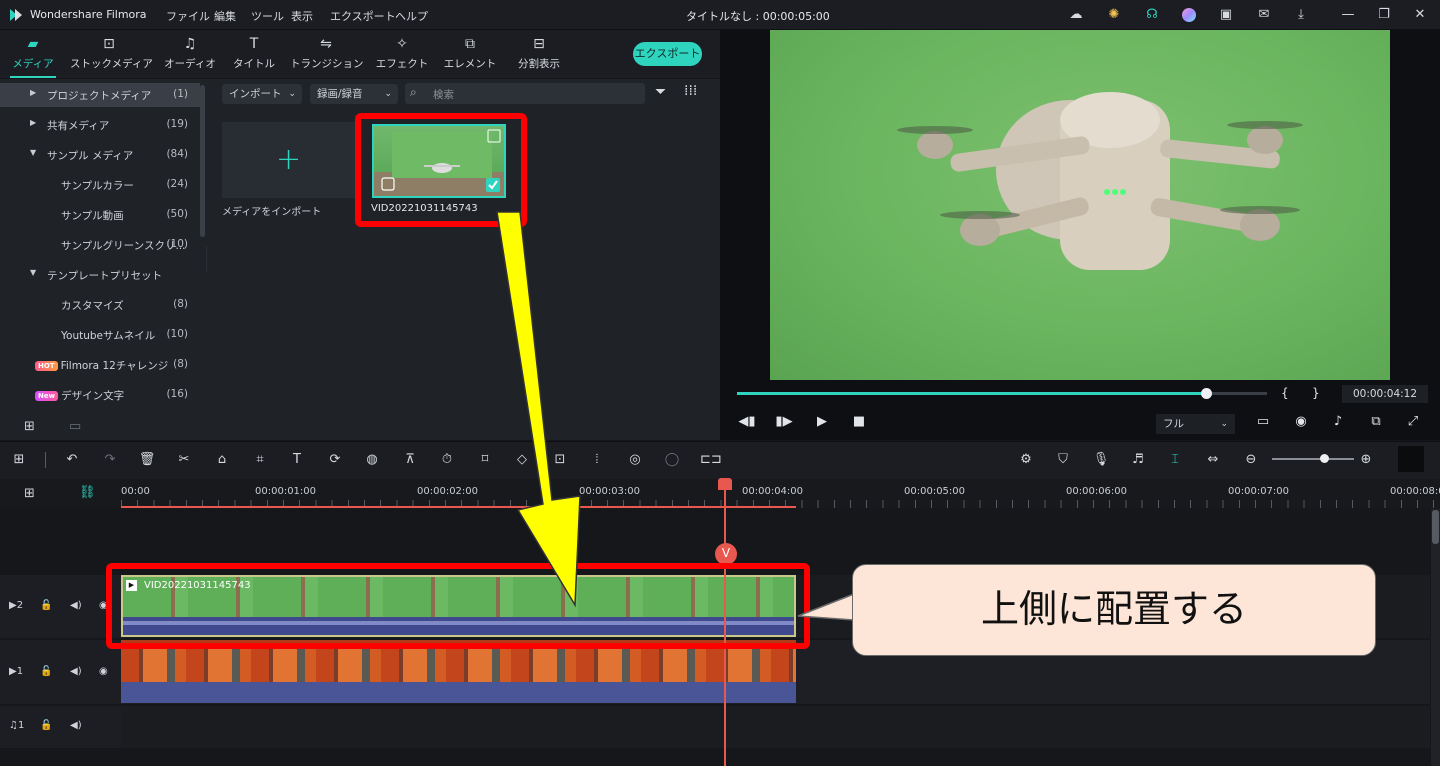 This screenshot has height=766, width=1440. What do you see at coordinates (100, 365) in the screenshot?
I see `sidebar-item-filmora-challenge: HOT Filmora 12チャレンジ (8)` at bounding box center [100, 365].